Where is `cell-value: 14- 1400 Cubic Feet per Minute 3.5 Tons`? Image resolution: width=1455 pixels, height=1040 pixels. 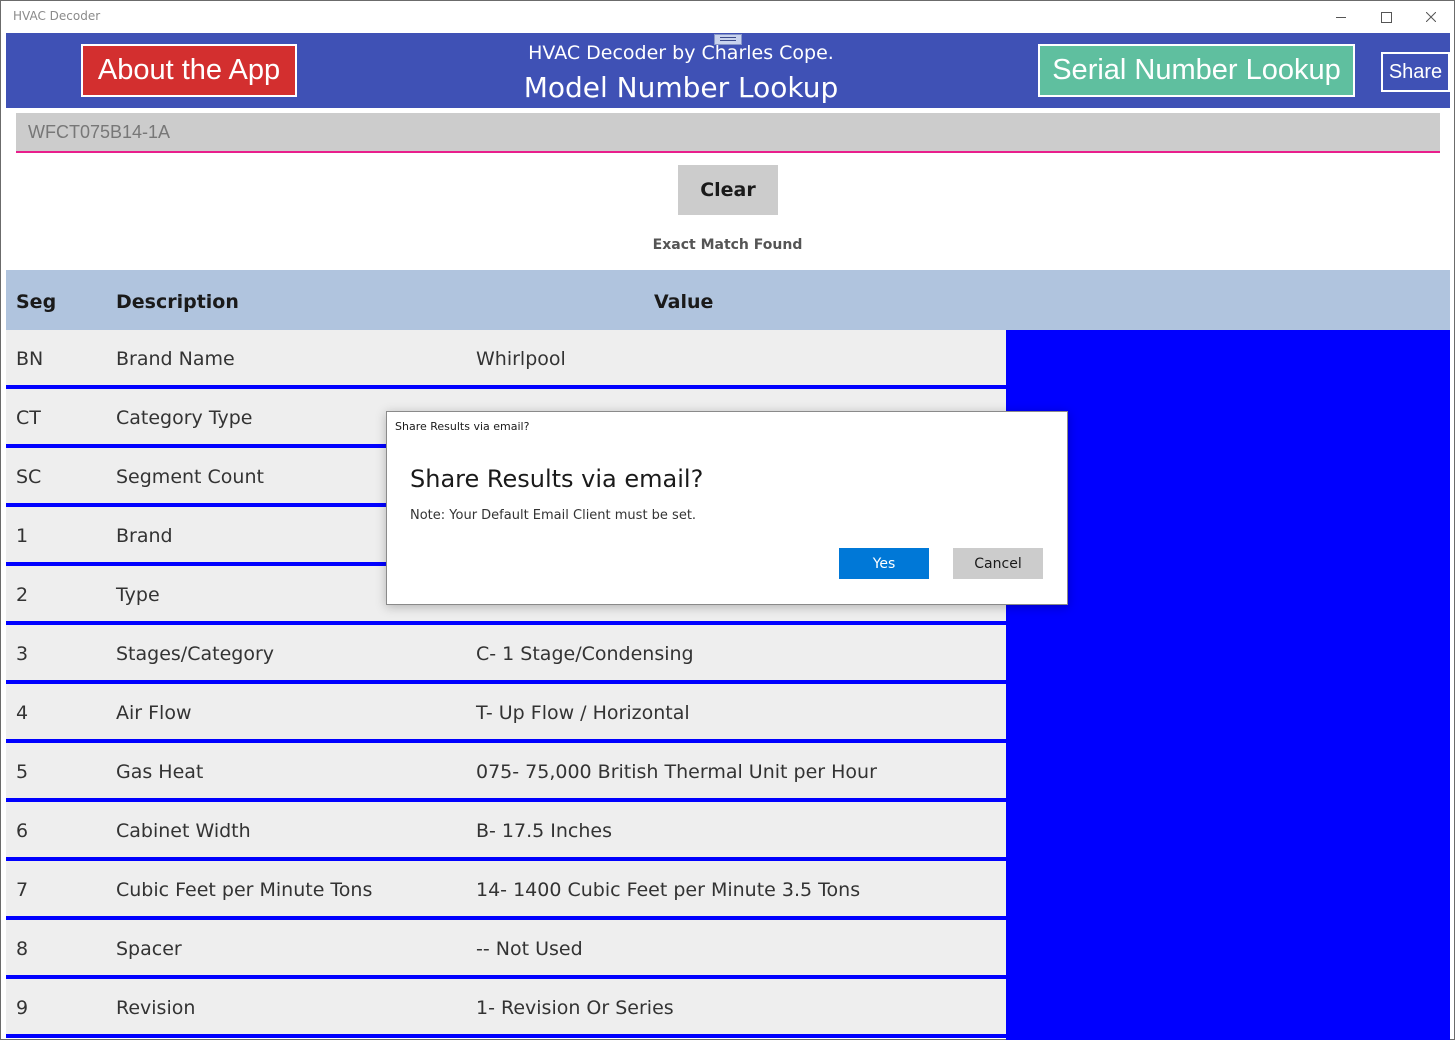 cell-value: 14- 1400 Cubic Feet per Minute 3.5 Tons is located at coordinates (668, 890).